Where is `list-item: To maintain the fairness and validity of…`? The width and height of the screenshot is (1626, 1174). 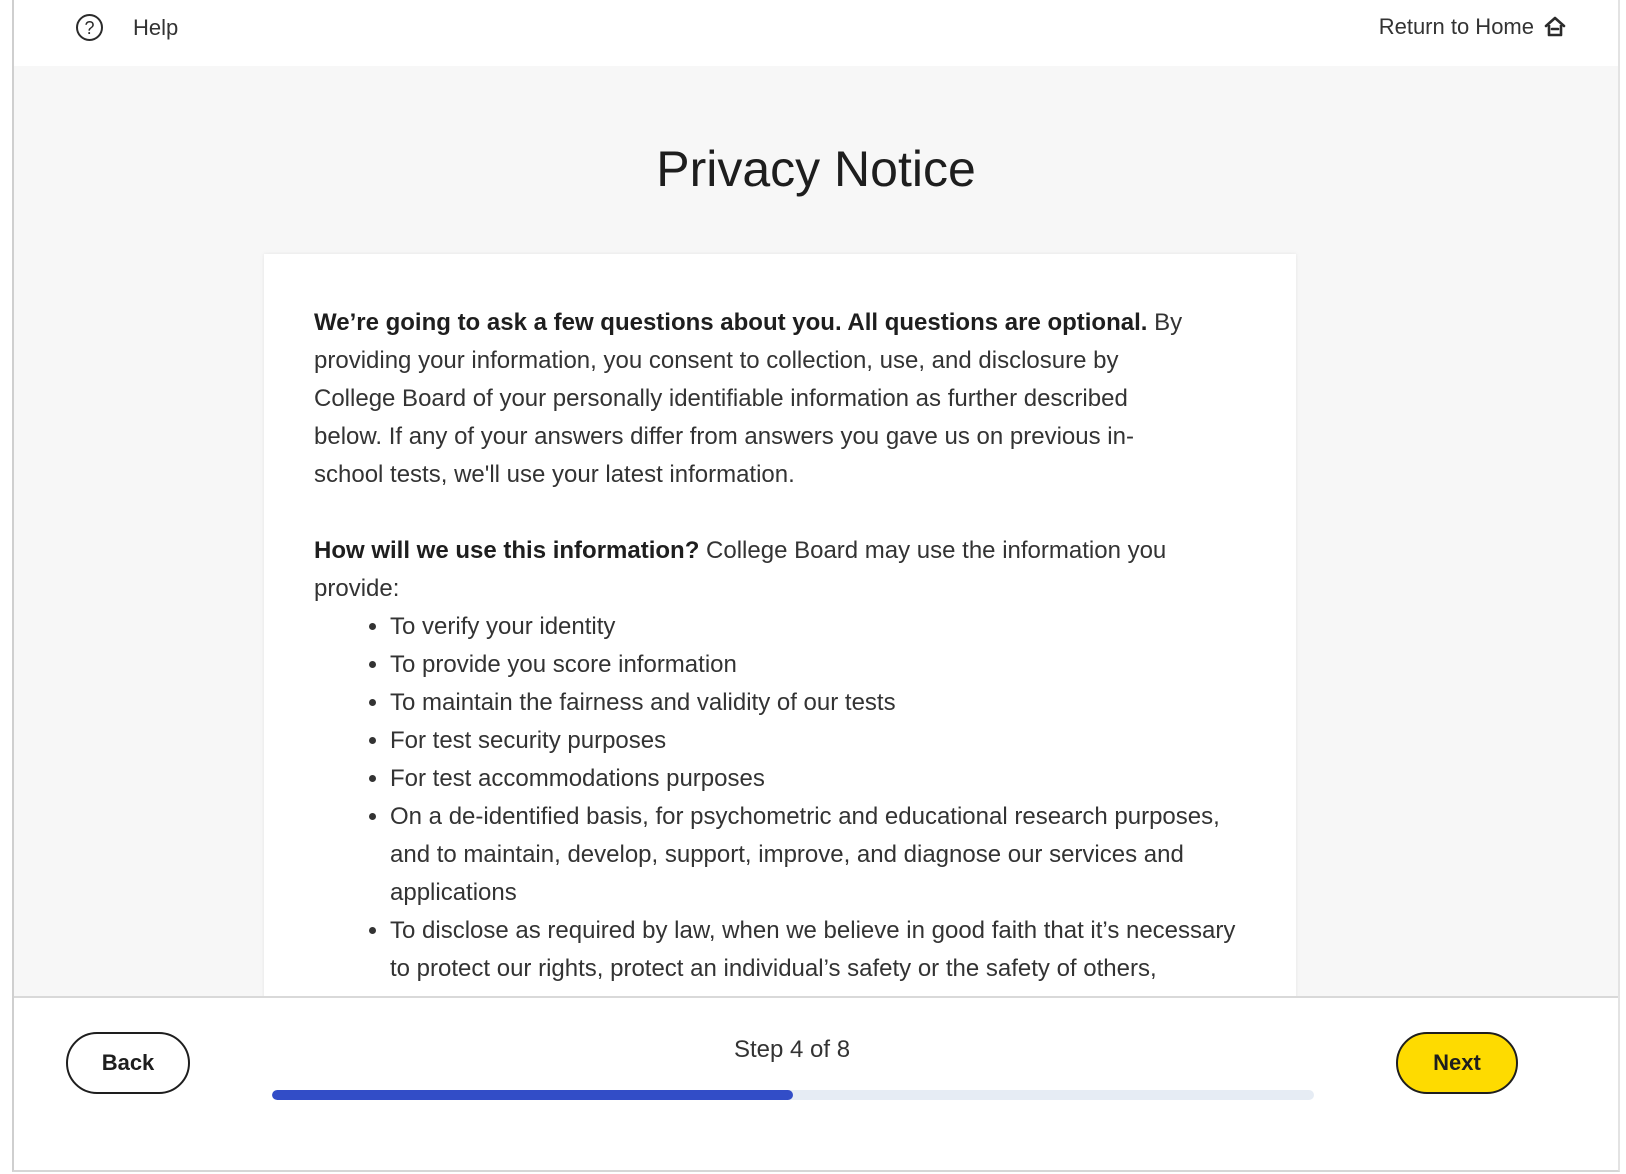 list-item: To maintain the fairness and validity of… is located at coordinates (820, 703).